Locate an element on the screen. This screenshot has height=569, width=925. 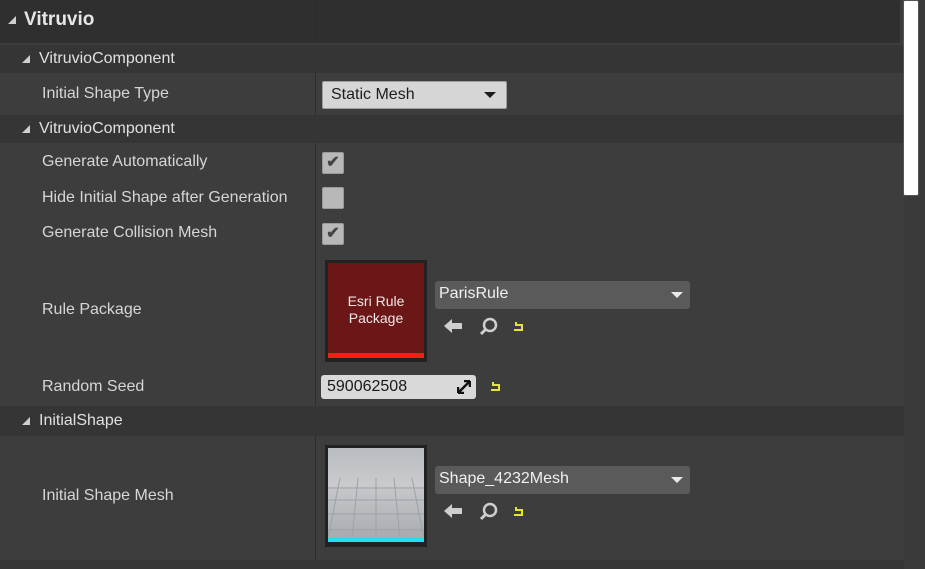
thumbnail-text-line2: Package is located at coordinates (376, 318).